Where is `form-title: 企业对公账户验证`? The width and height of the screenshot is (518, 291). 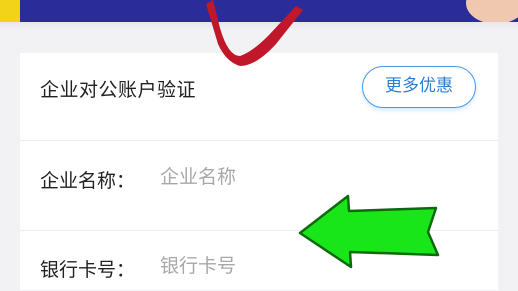
form-title: 企业对公账户验证 is located at coordinates (118, 90).